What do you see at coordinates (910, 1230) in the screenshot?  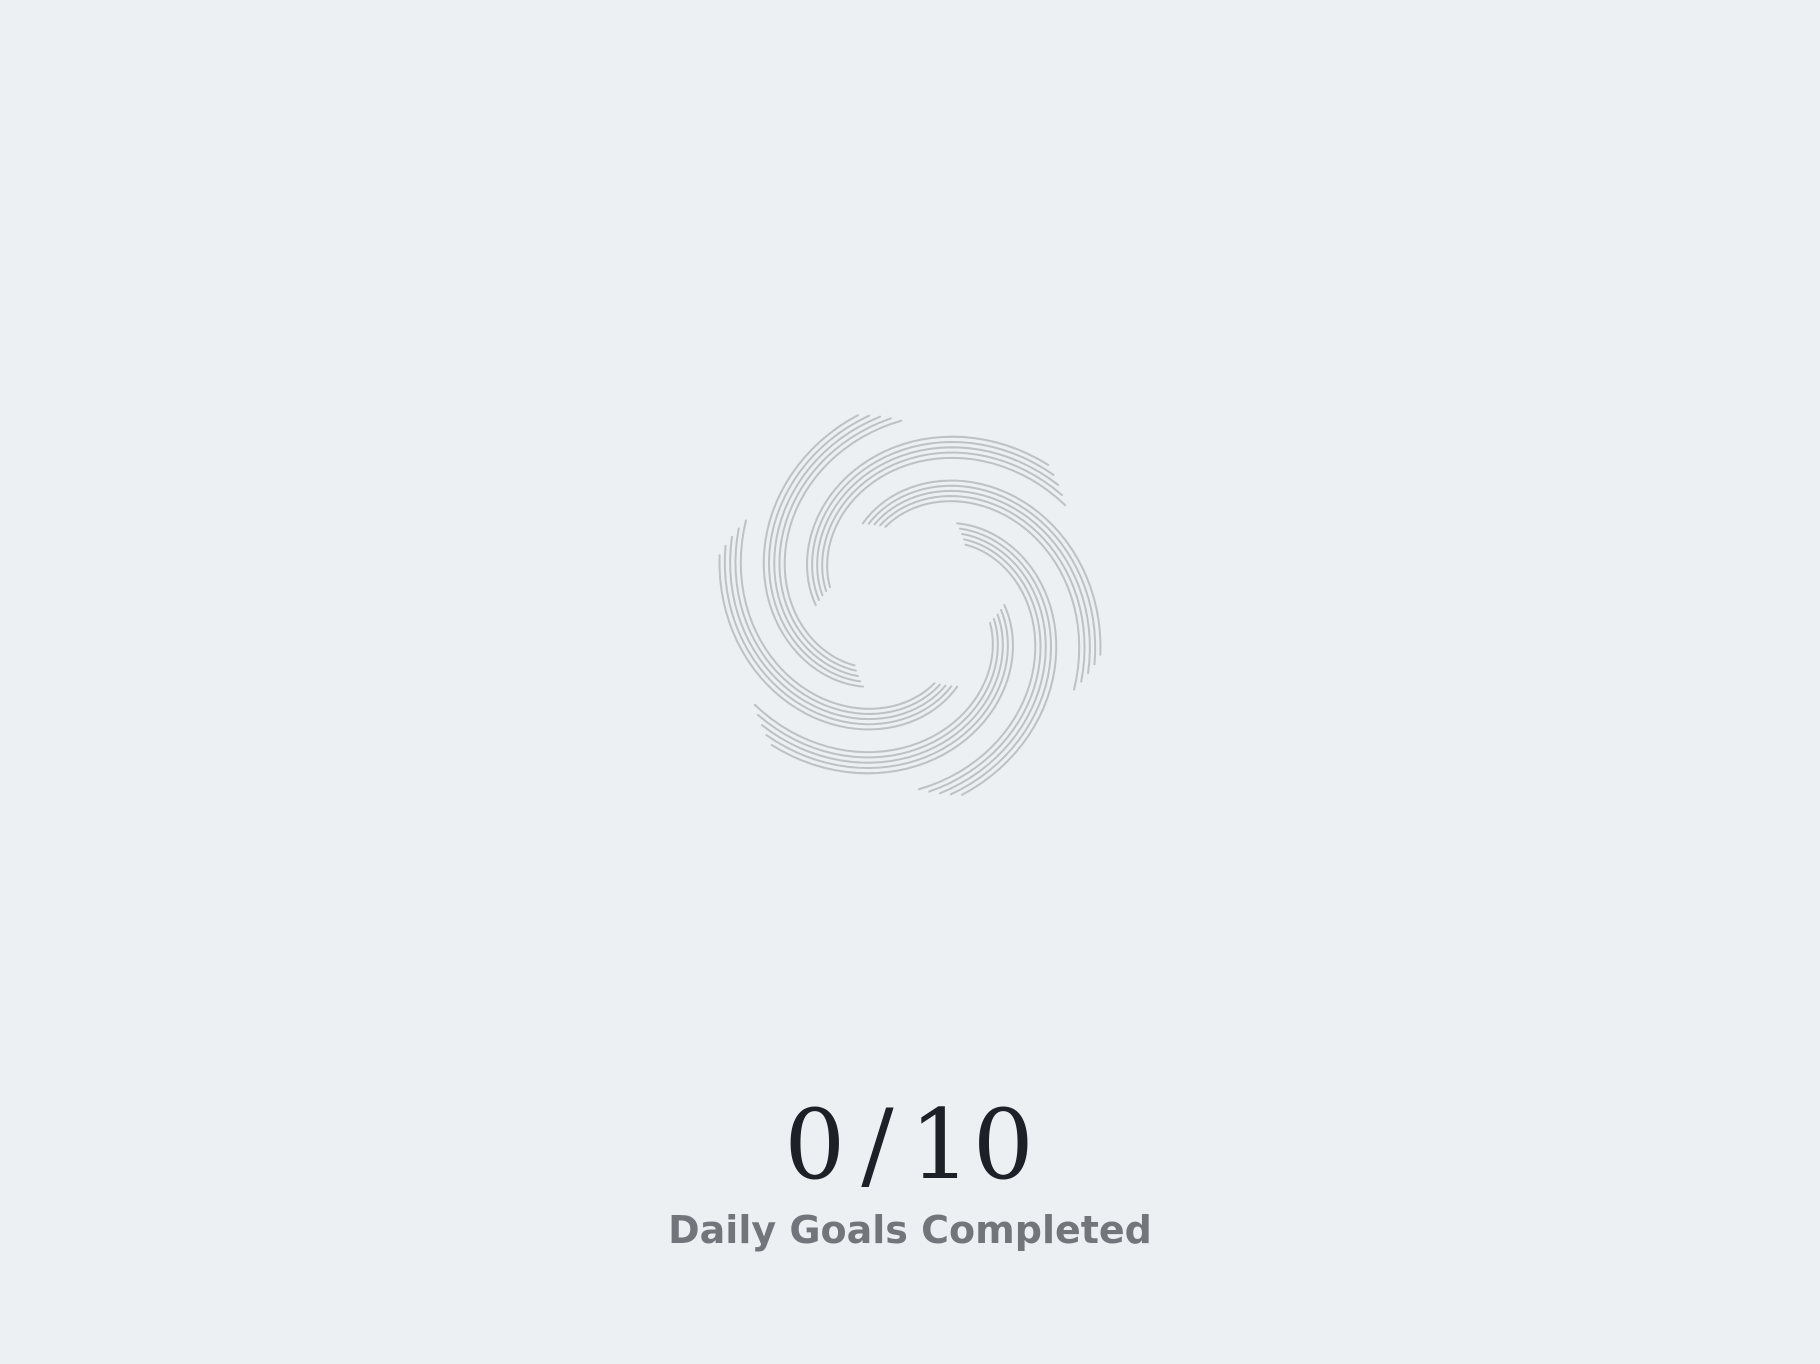 I see `goals-caption: Daily Goals Completed` at bounding box center [910, 1230].